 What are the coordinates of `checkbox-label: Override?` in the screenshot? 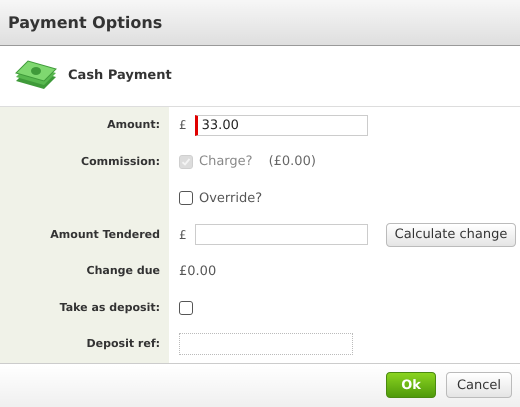 It's located at (230, 199).